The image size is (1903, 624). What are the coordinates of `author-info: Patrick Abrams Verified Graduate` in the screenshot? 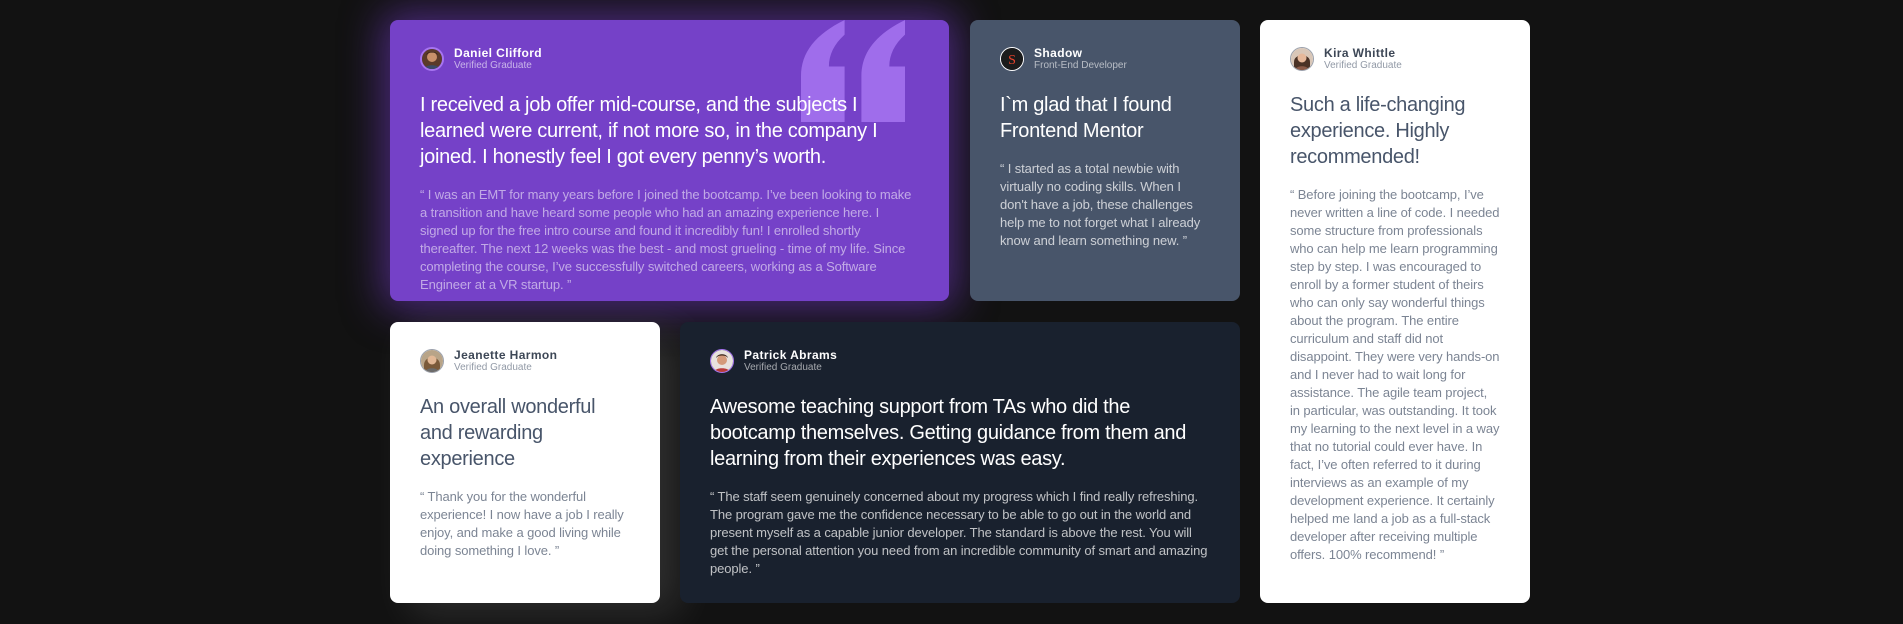 It's located at (960, 361).